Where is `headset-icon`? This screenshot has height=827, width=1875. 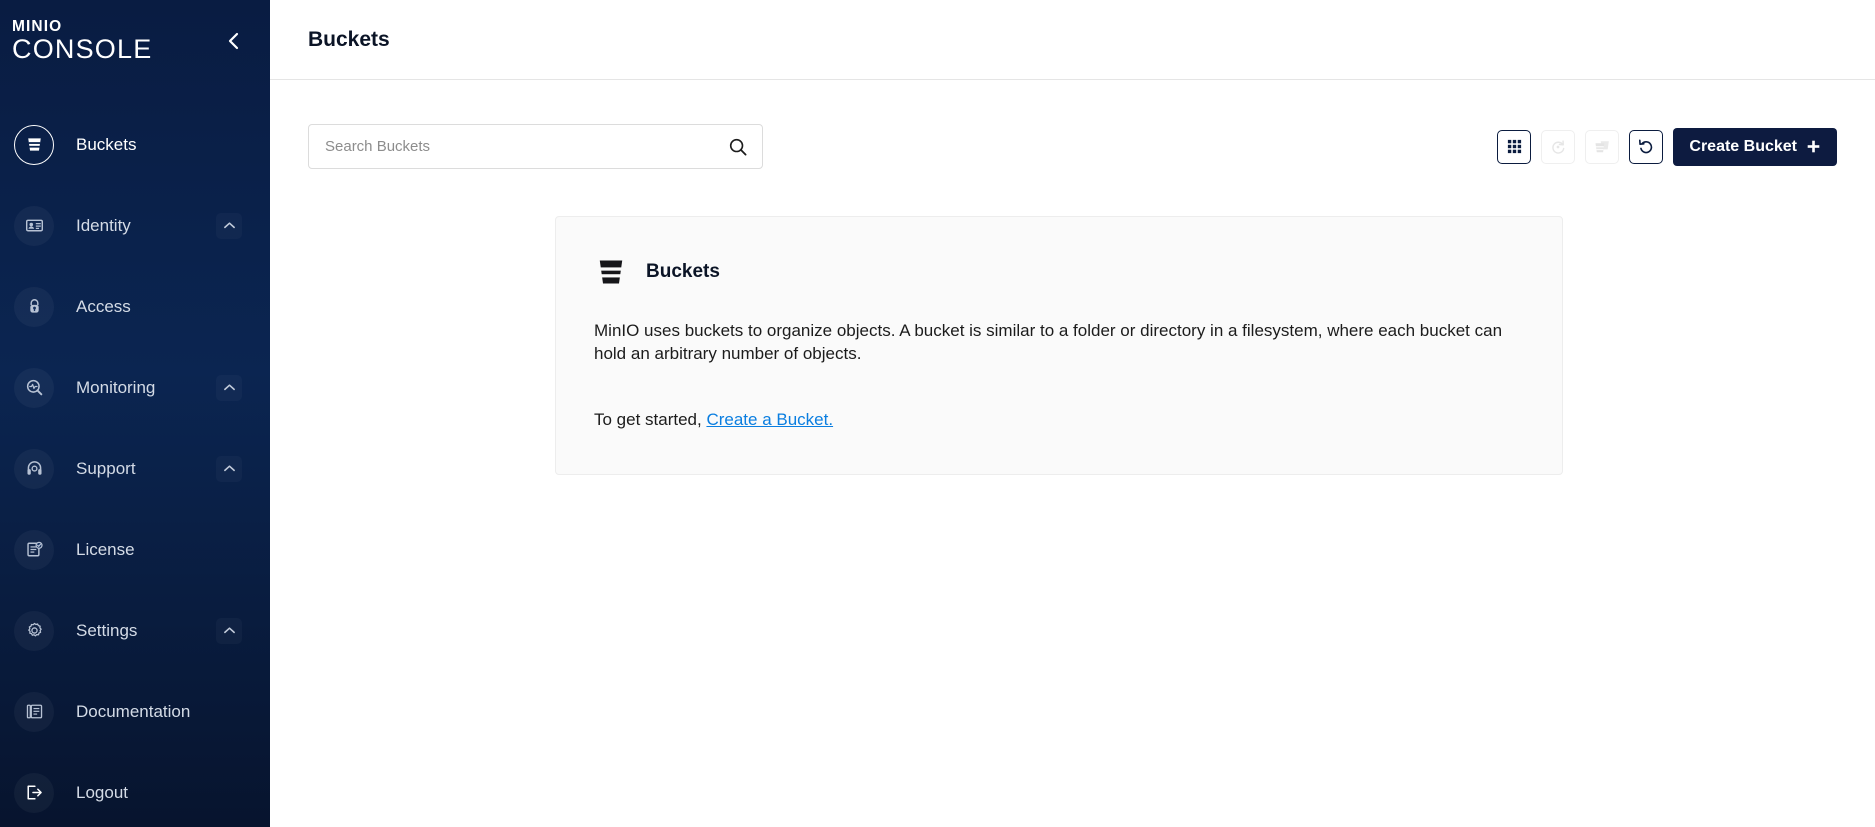
headset-icon is located at coordinates (34, 468).